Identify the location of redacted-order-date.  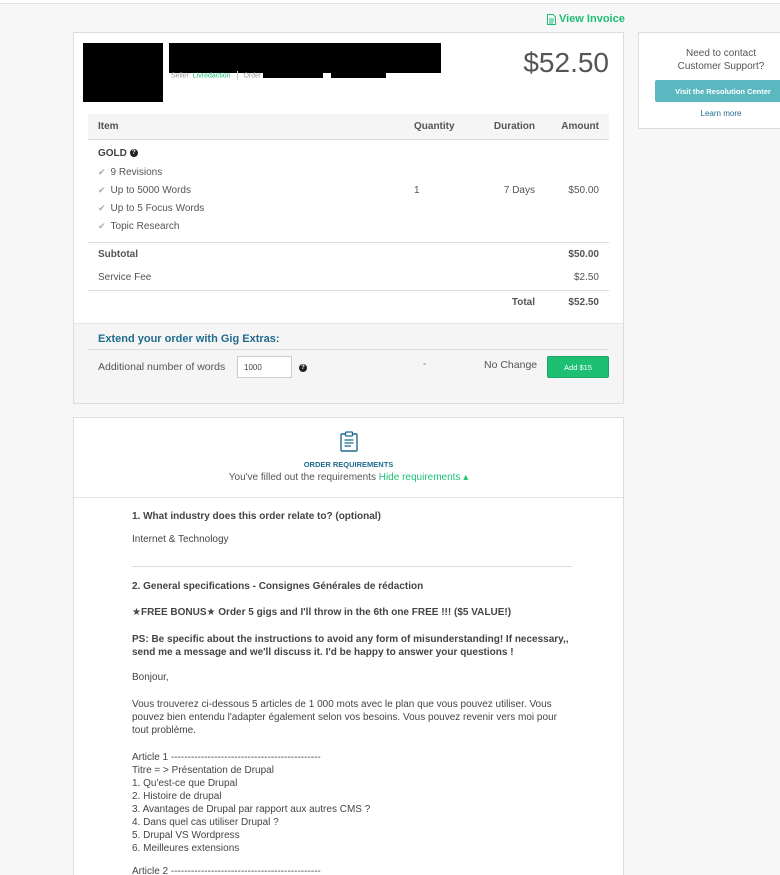
(359, 75).